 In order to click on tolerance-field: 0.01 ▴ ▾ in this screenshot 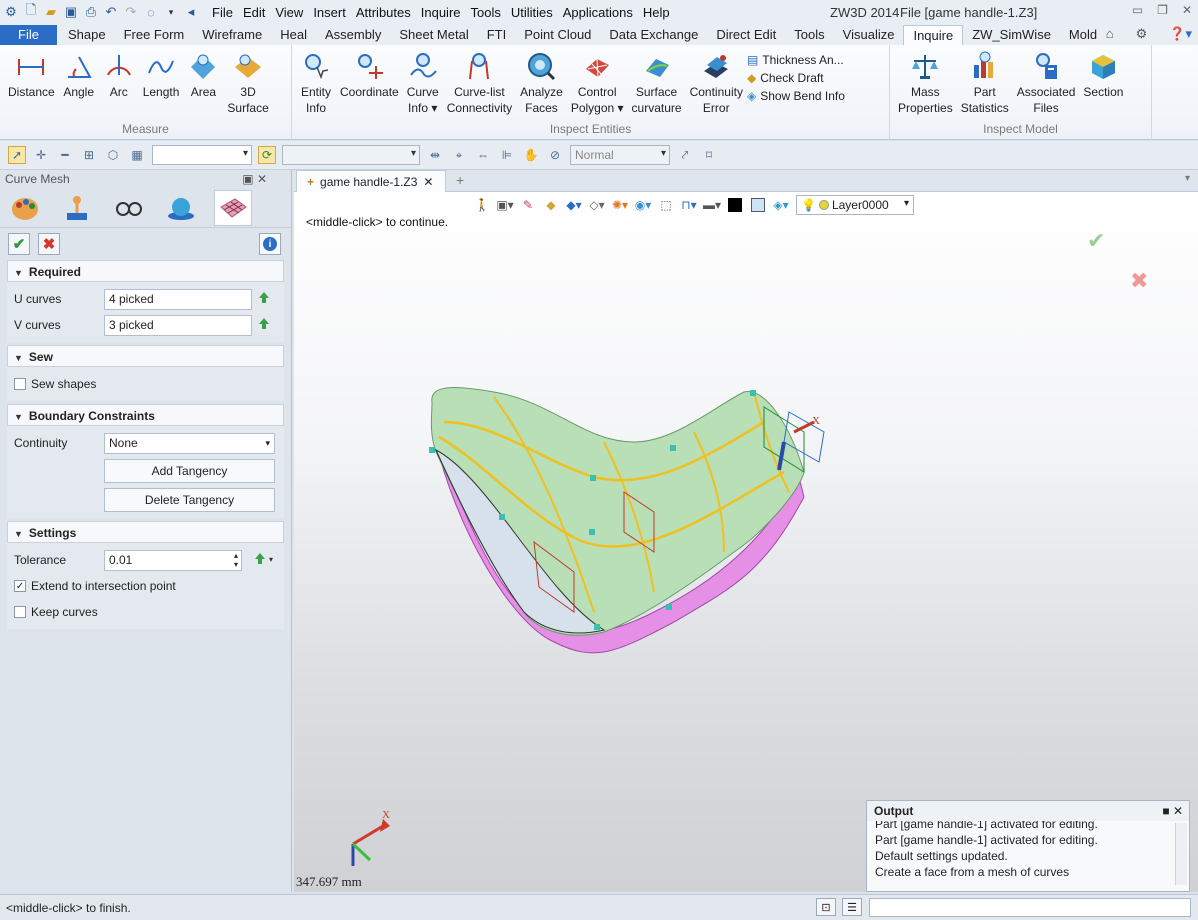, I will do `click(173, 560)`.